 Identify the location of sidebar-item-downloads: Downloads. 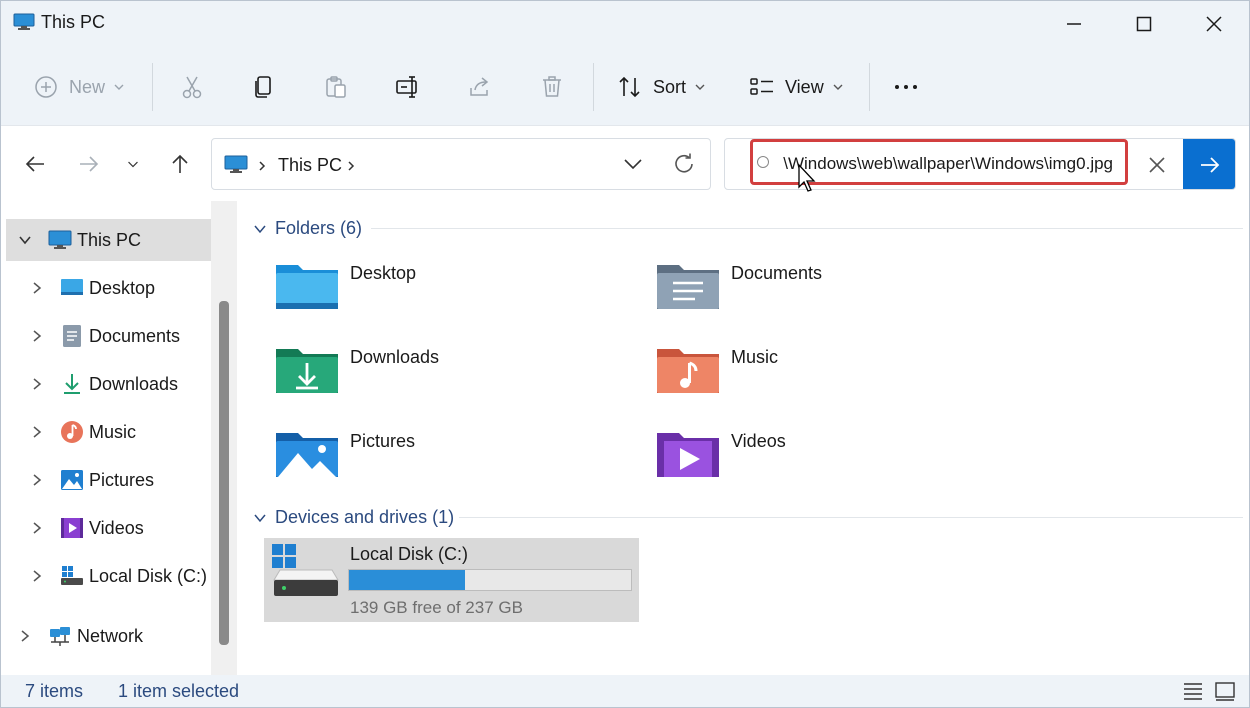
(108, 384).